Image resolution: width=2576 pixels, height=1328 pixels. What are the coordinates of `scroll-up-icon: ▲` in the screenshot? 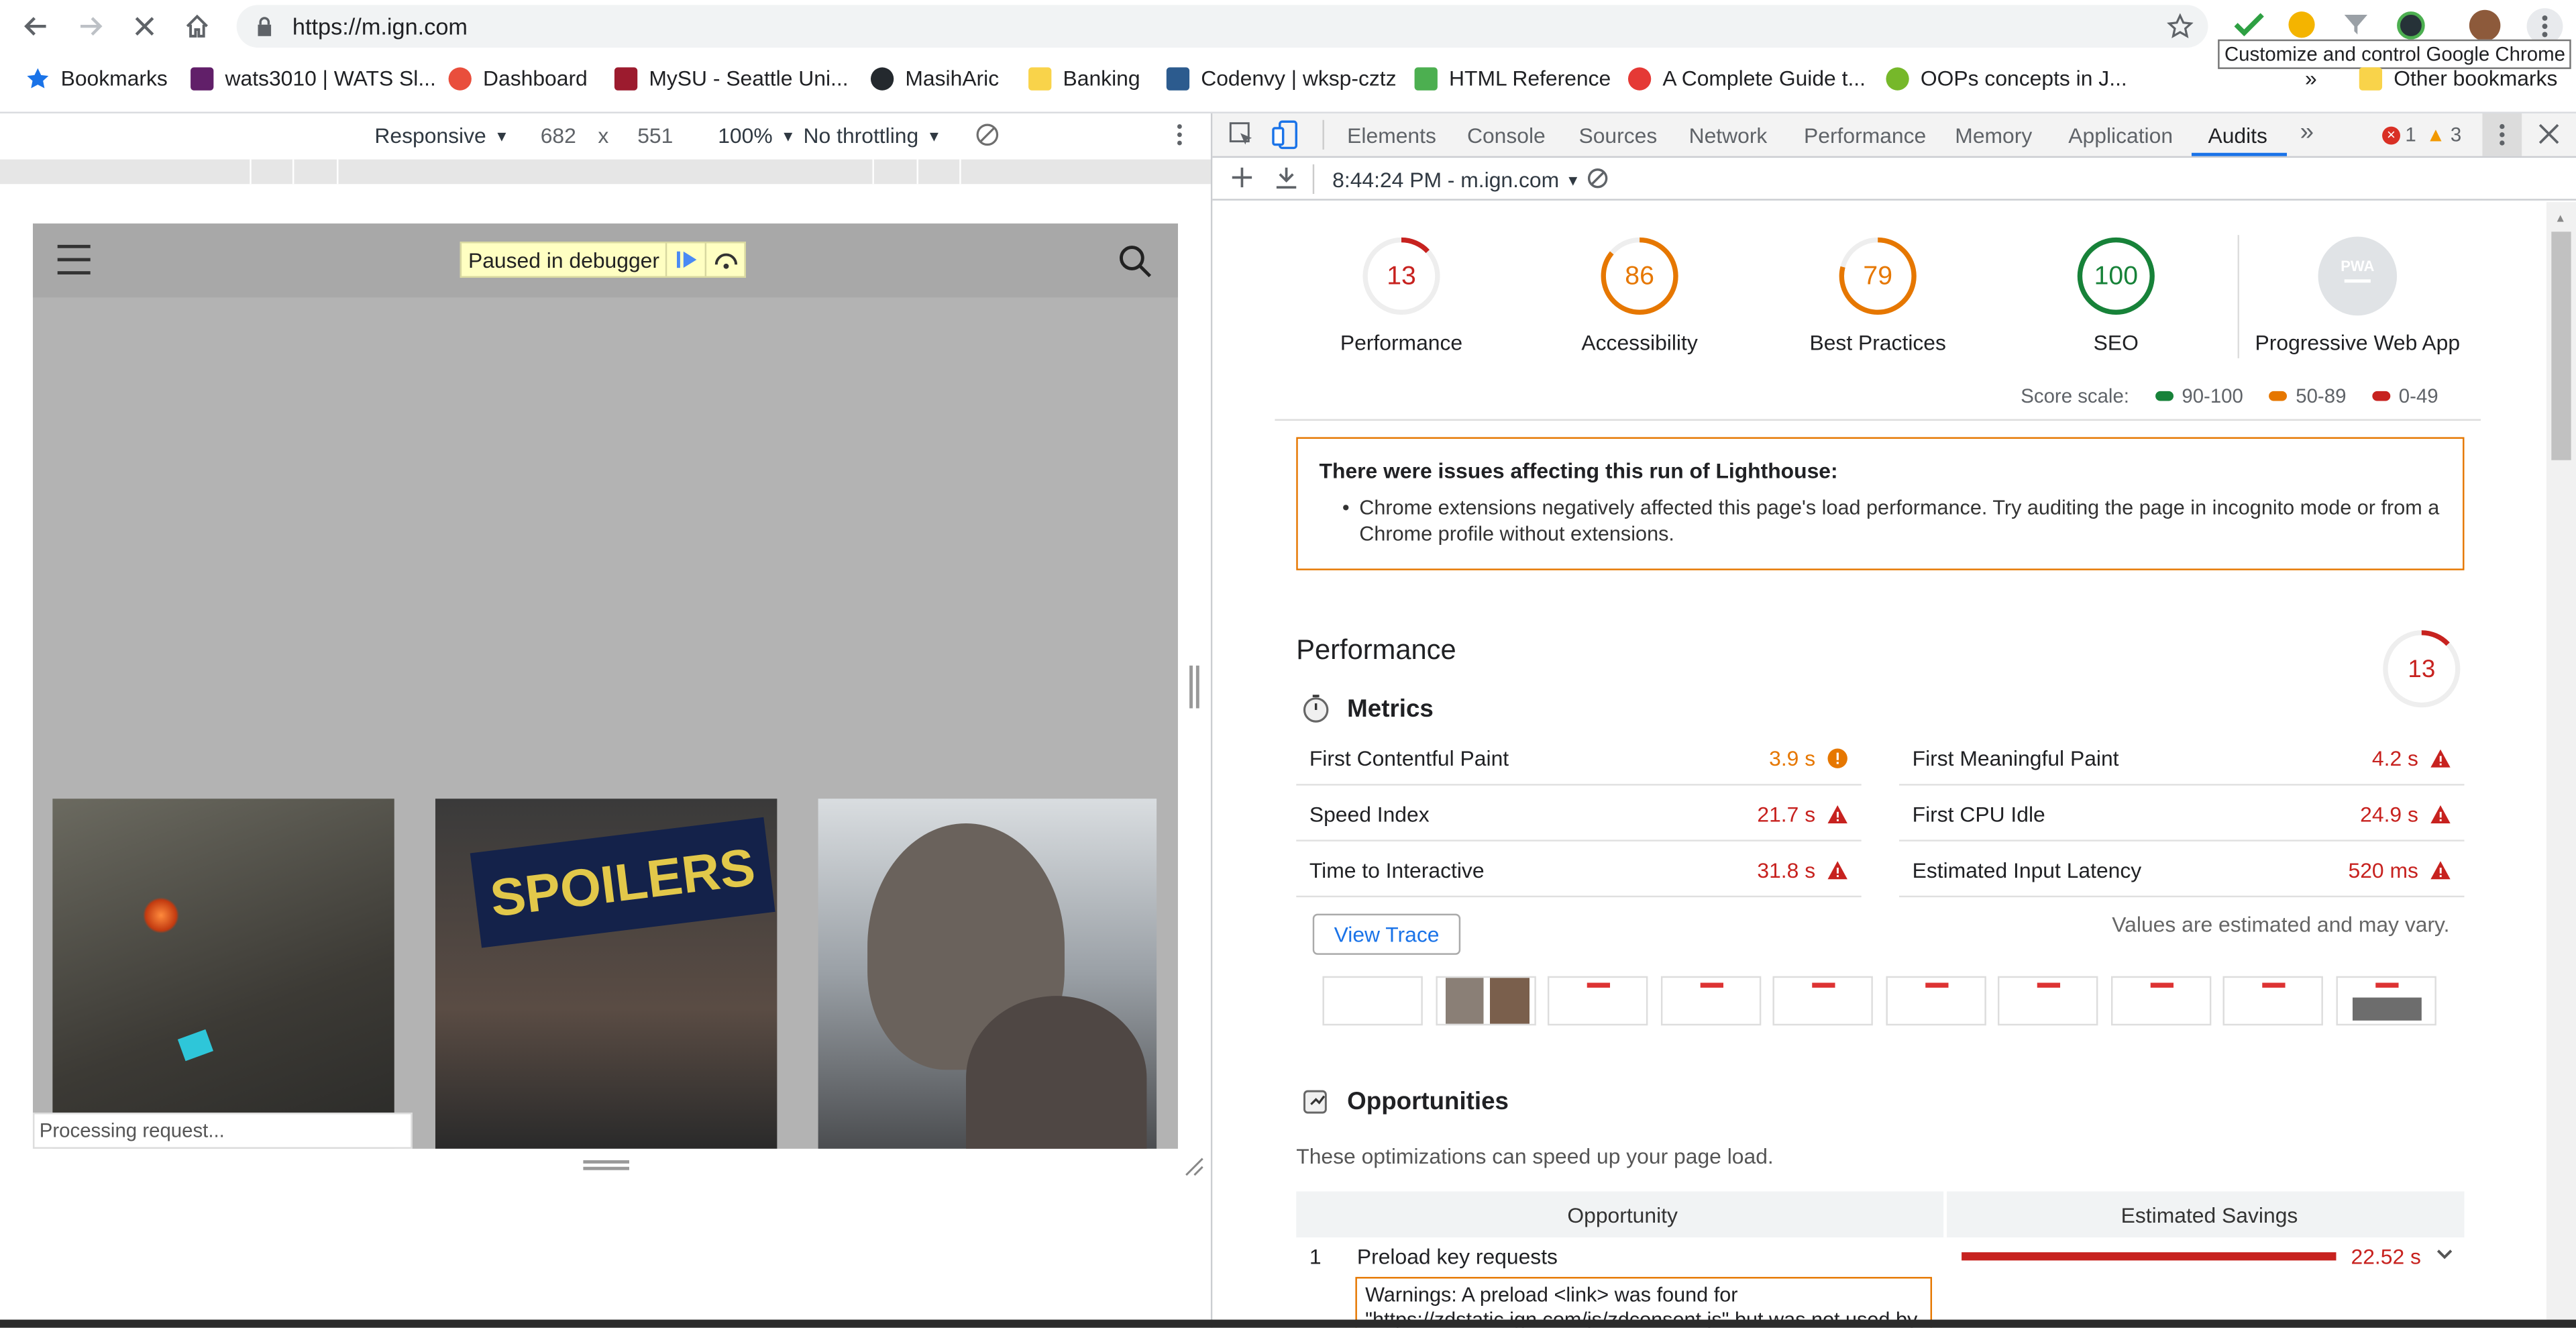 It's located at (2560, 219).